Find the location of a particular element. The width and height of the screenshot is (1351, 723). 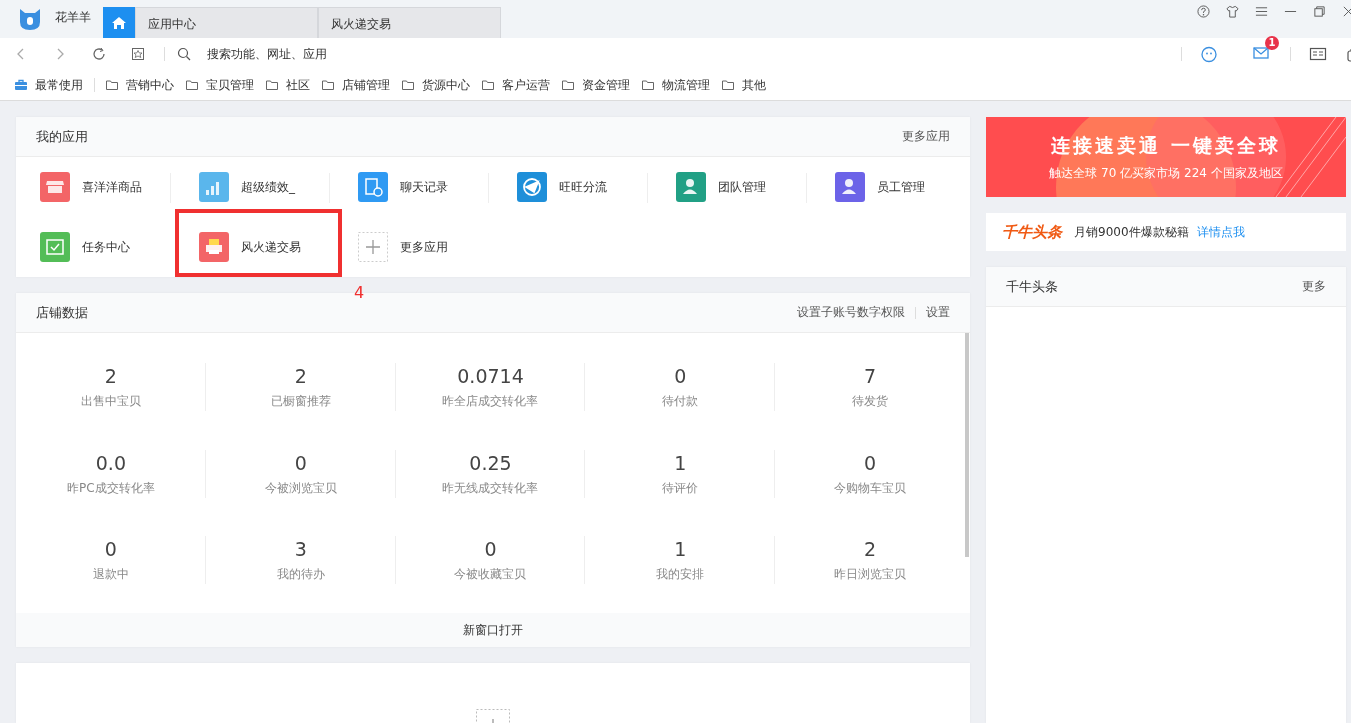

bookmark-item: 其他 is located at coordinates (743, 85).